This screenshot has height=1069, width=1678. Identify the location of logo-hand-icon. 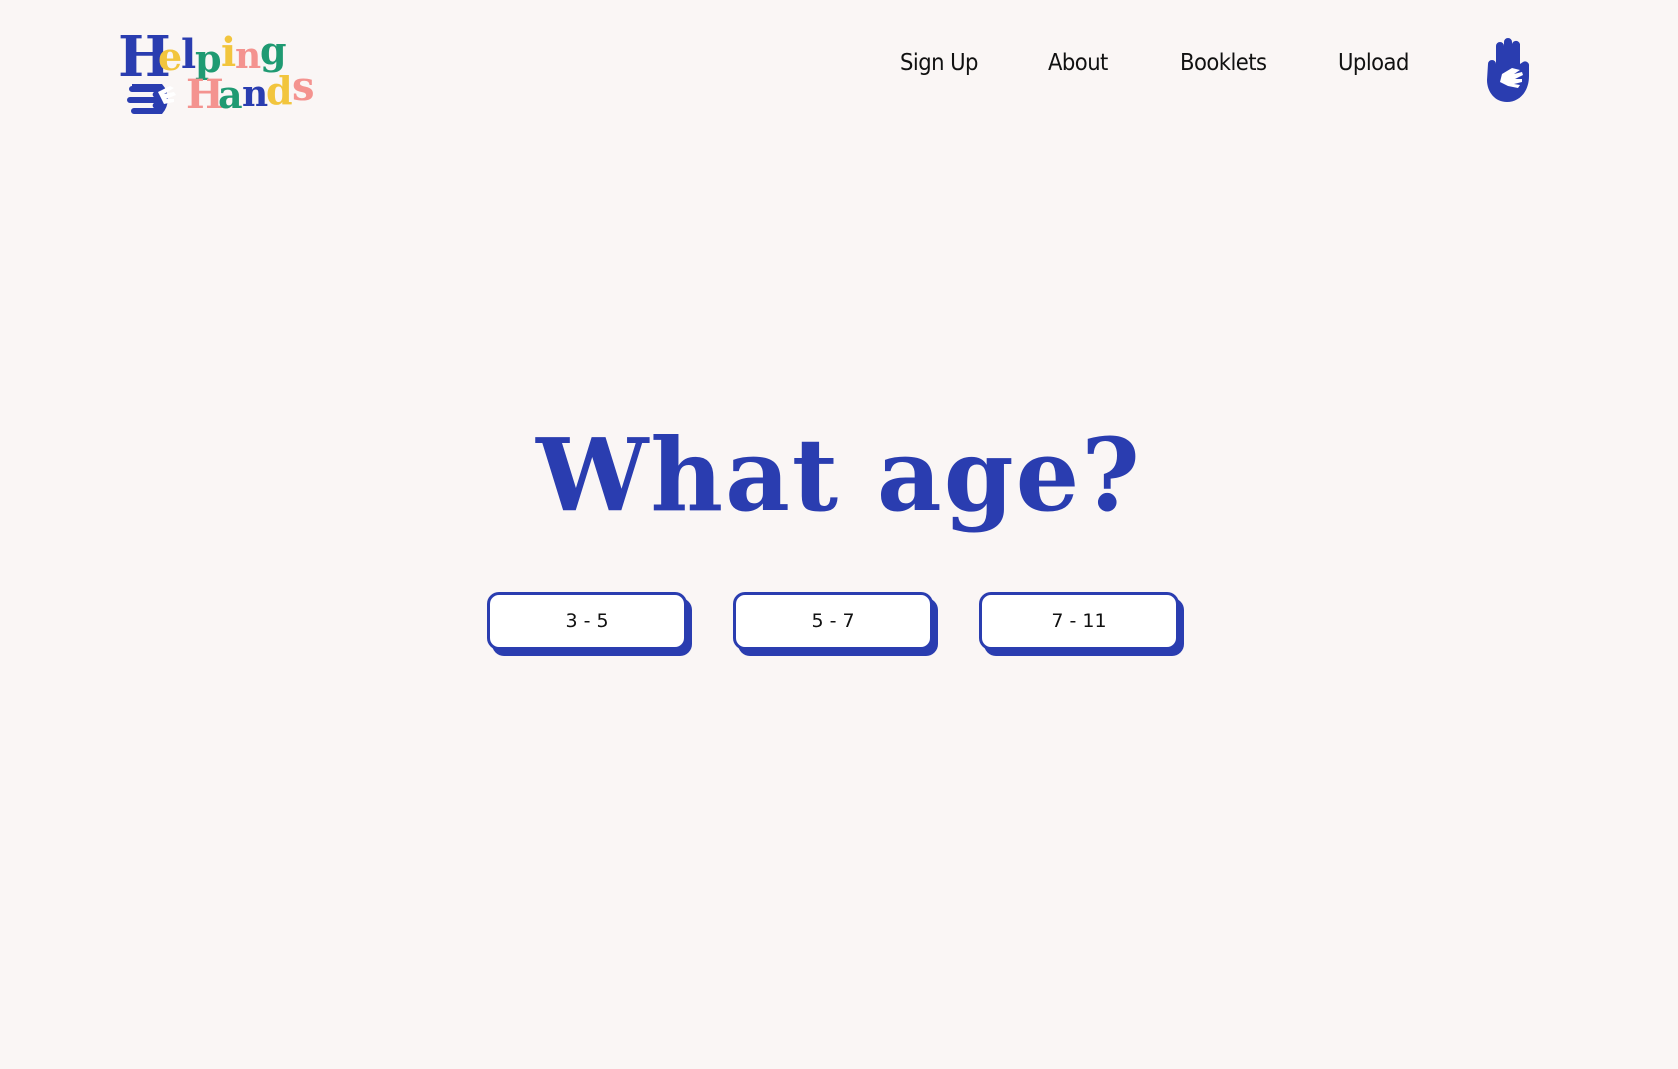
(151, 99).